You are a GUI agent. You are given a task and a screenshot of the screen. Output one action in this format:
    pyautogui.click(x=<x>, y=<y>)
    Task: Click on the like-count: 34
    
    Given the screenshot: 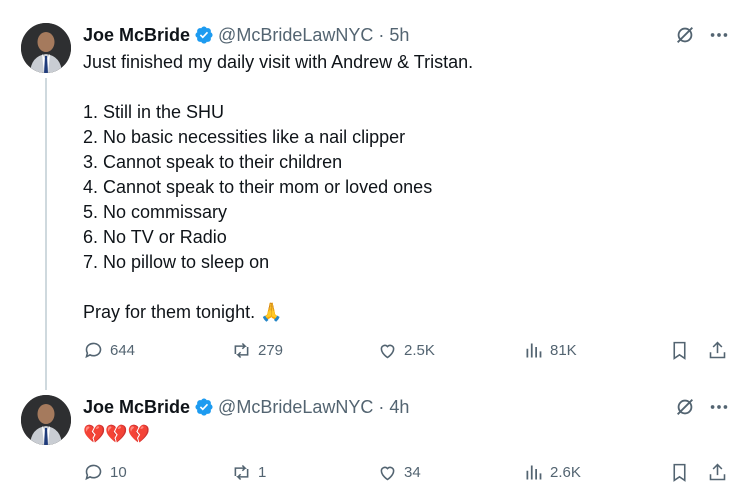 What is the action you would take?
    pyautogui.click(x=412, y=472)
    